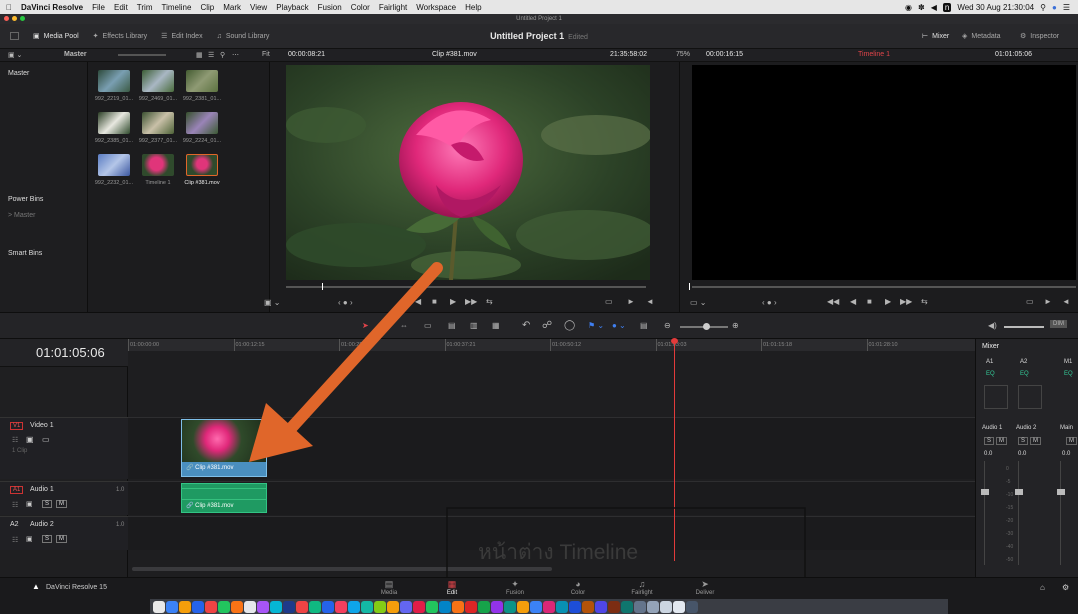 The width and height of the screenshot is (1078, 614). I want to click on audio-clip: 🔗 Clip #381.mov, so click(224, 498).